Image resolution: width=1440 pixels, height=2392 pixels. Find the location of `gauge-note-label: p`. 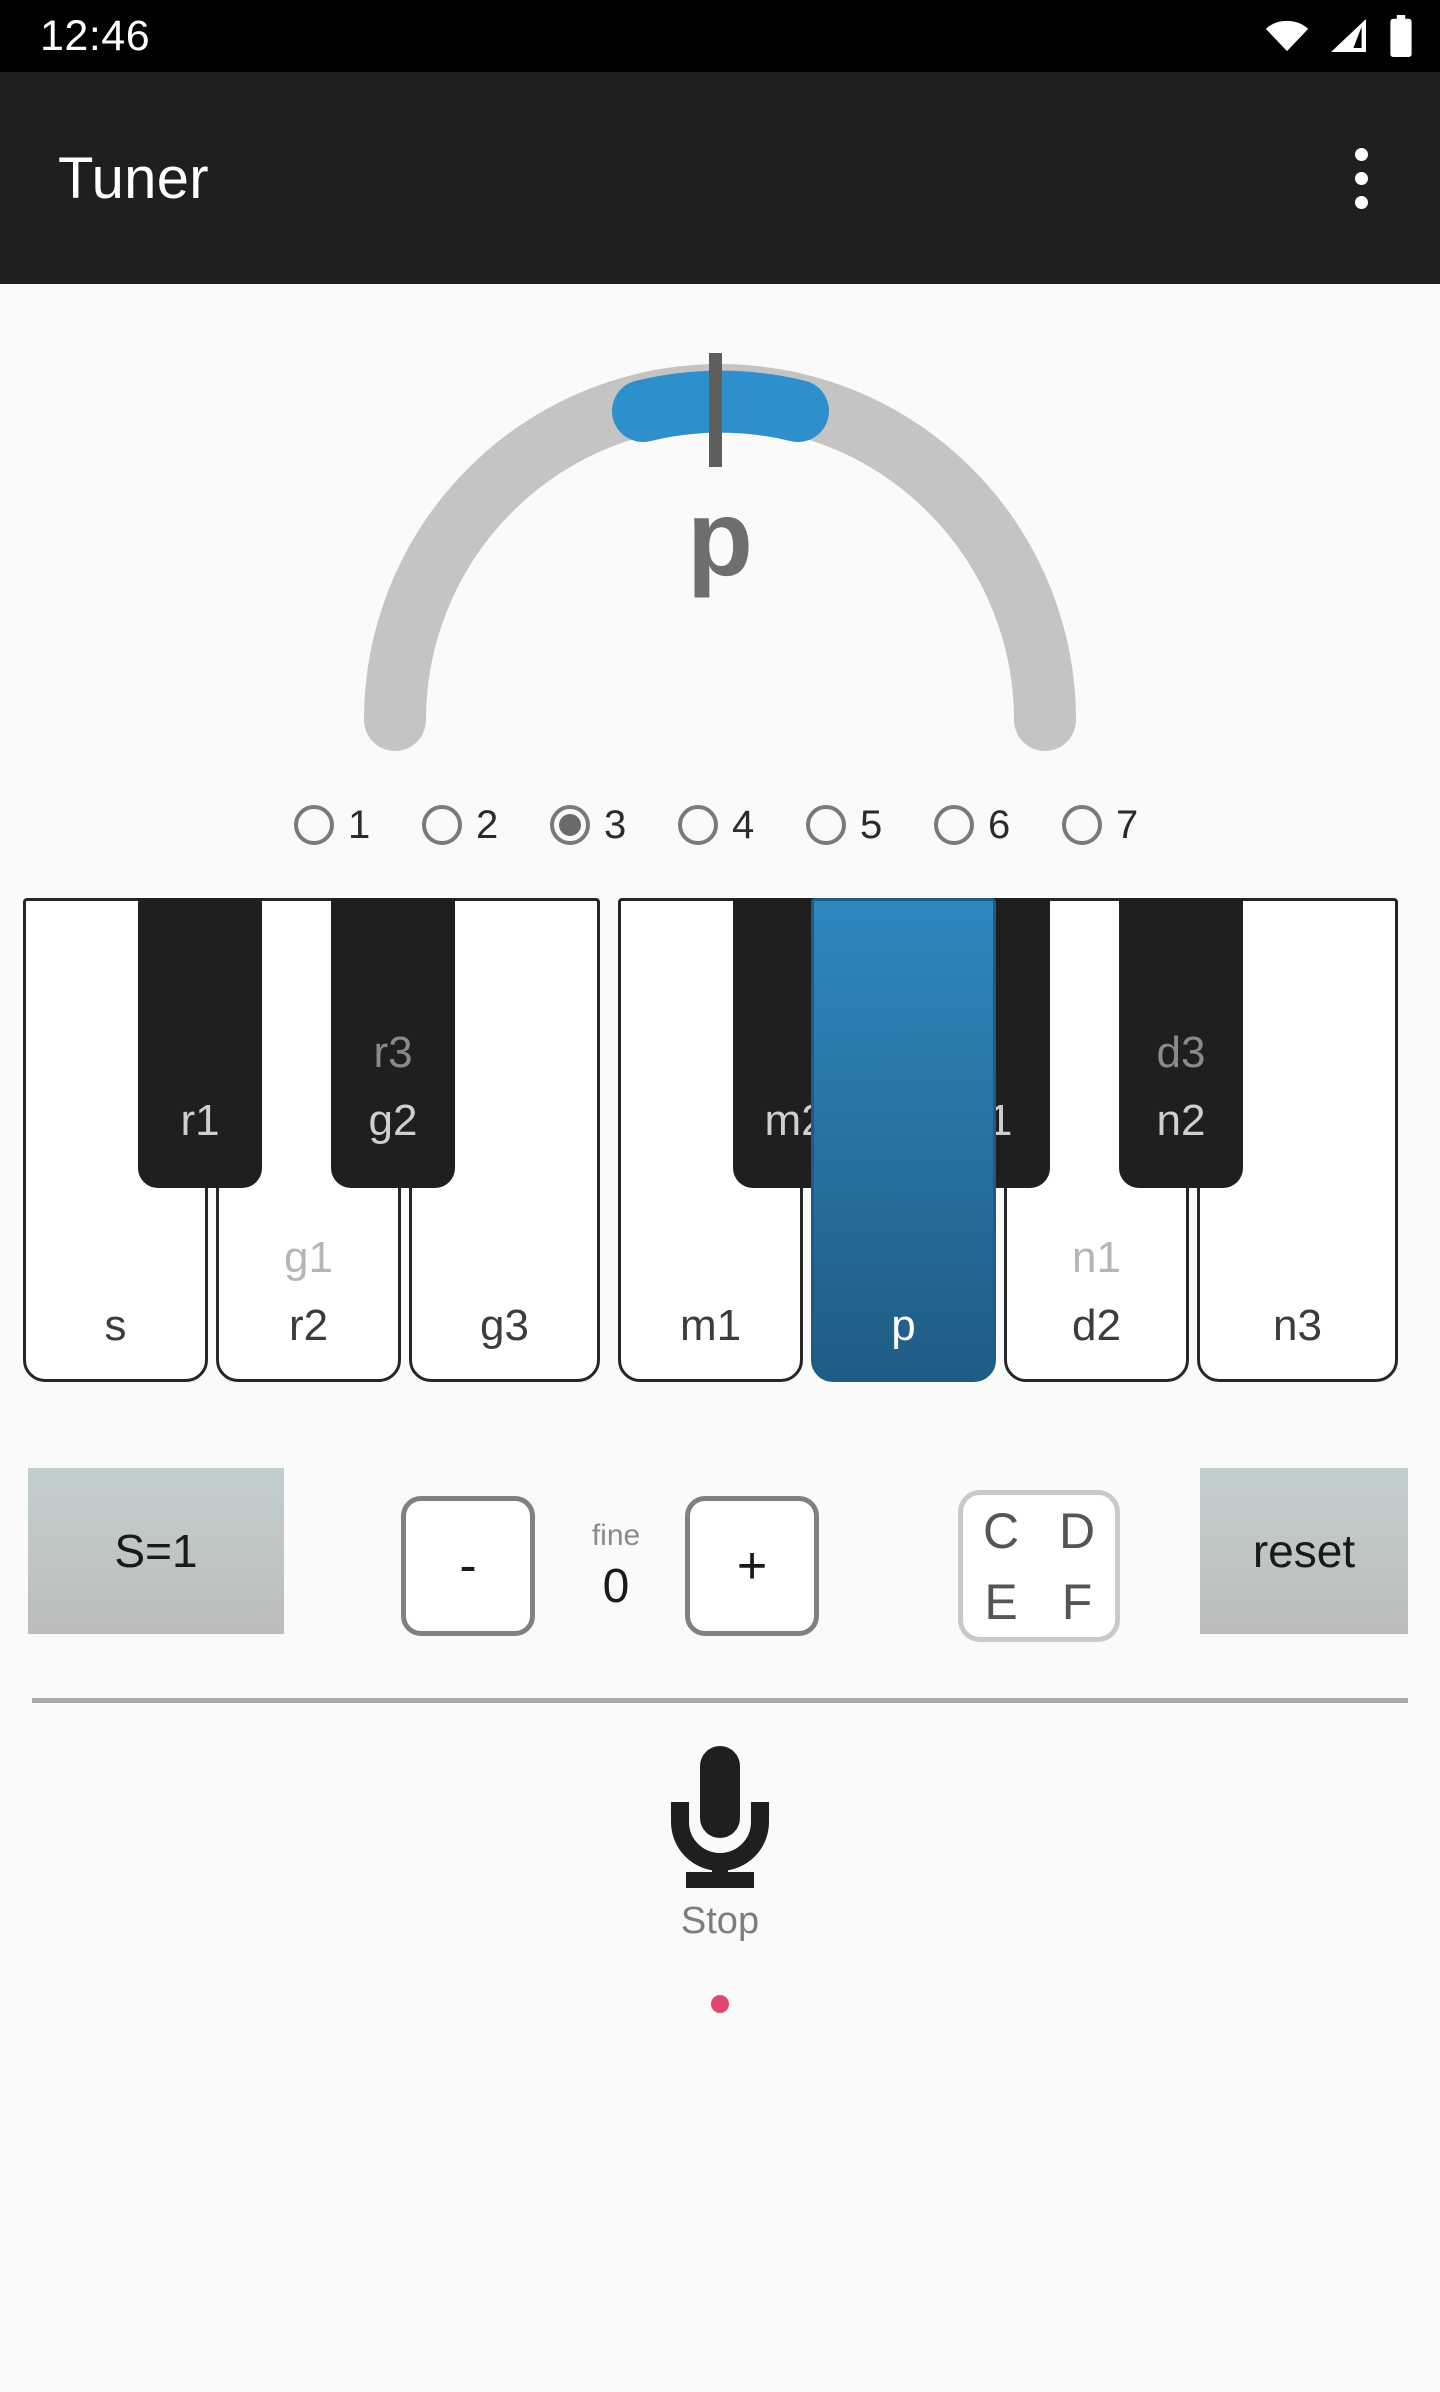

gauge-note-label: p is located at coordinates (720, 537).